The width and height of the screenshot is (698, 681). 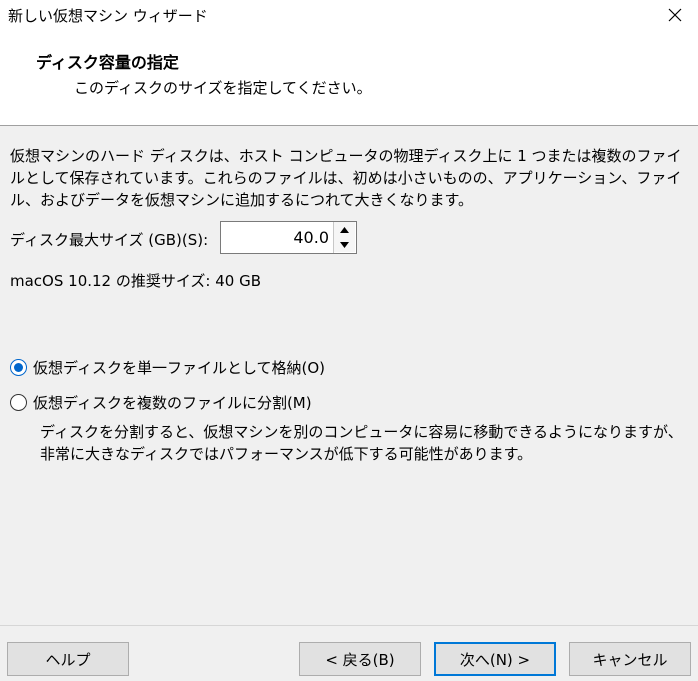 What do you see at coordinates (135, 281) in the screenshot?
I see `recommended-size-text: macOS 10.12 の推奨サイズ: 40 GB` at bounding box center [135, 281].